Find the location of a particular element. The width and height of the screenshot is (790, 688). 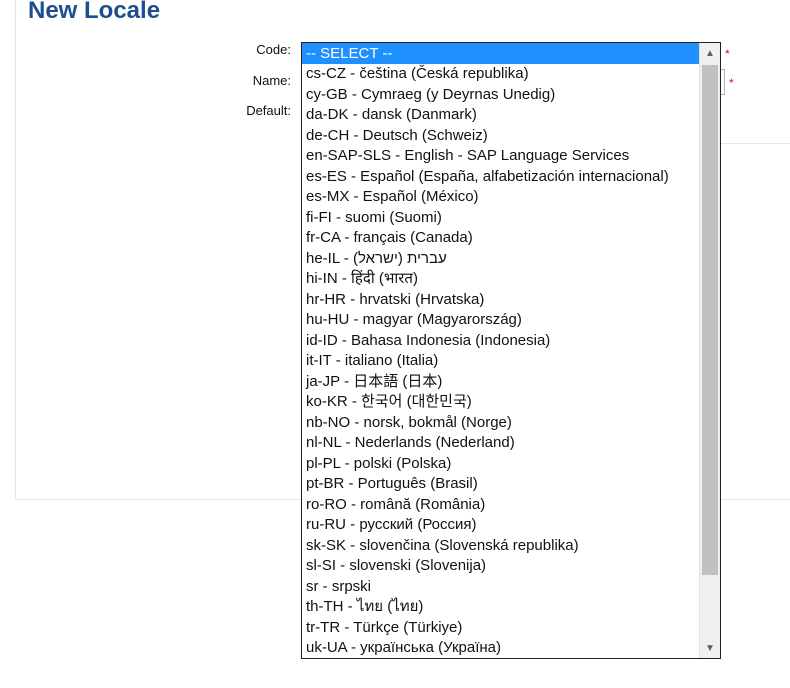

dropdown-option: uk-UA - українська (Україна) is located at coordinates (500, 648).